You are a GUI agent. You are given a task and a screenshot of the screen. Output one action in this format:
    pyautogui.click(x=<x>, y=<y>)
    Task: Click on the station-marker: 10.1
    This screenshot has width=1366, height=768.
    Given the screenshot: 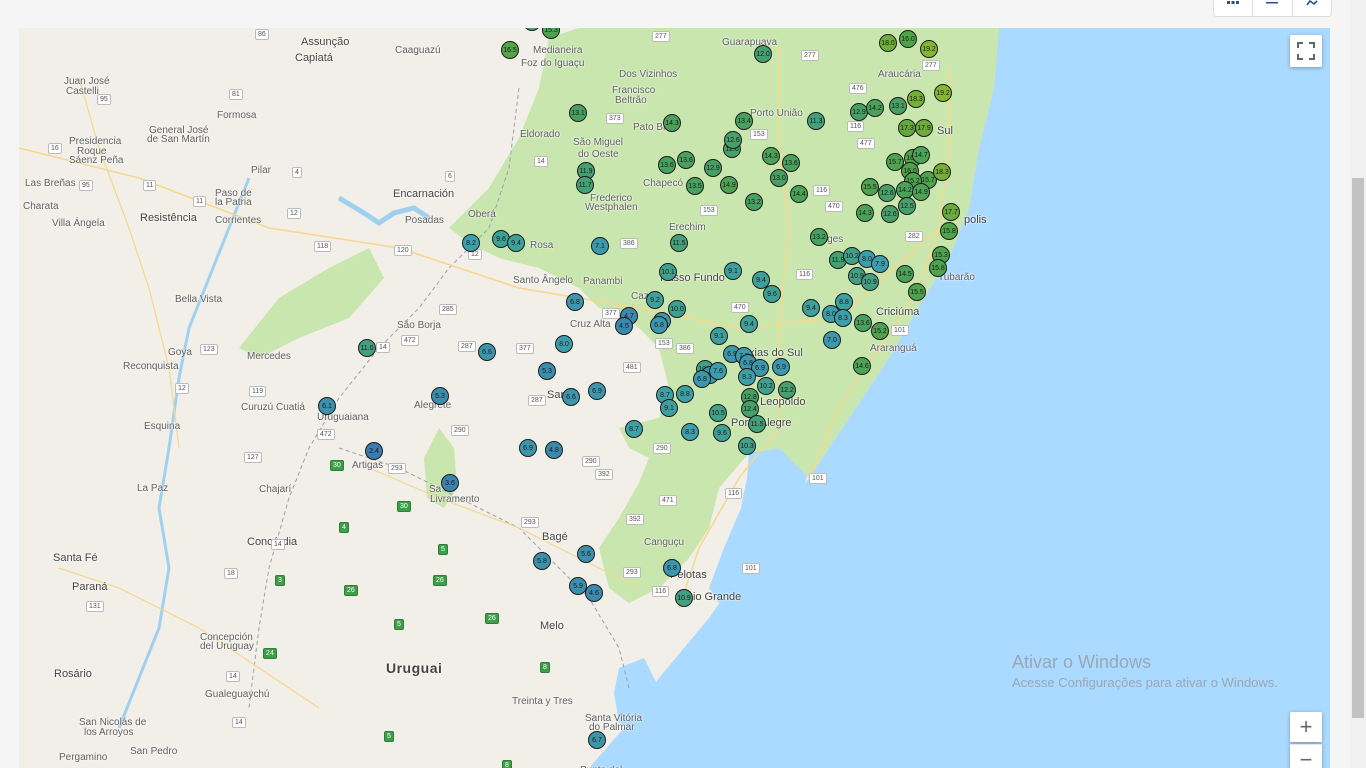 What is the action you would take?
    pyautogui.click(x=668, y=272)
    